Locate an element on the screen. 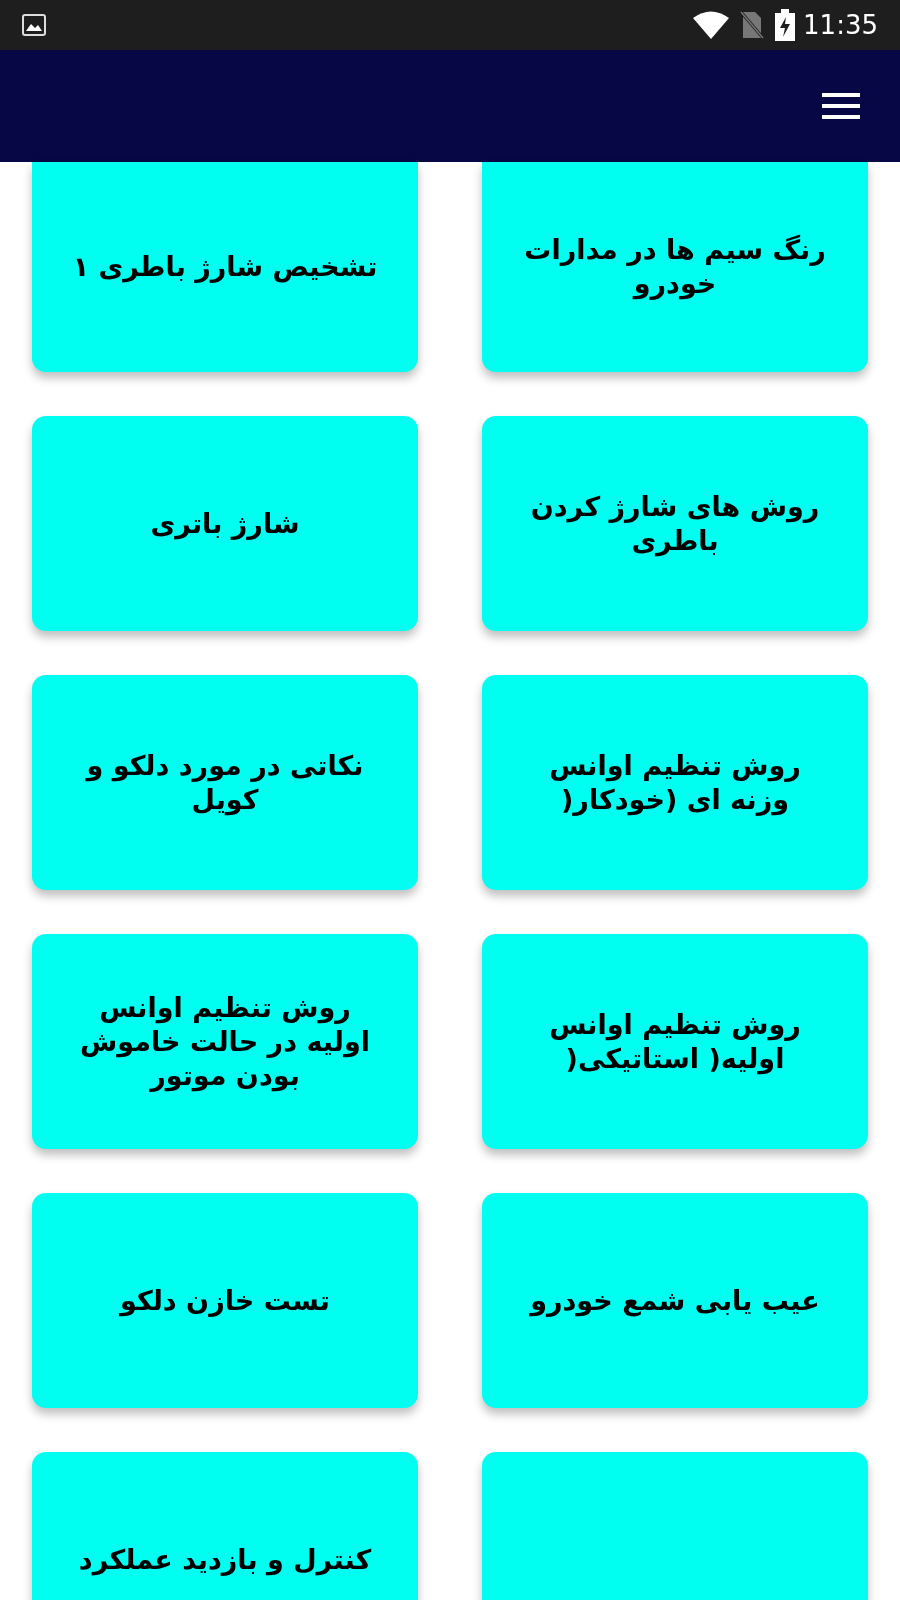 This screenshot has height=1600, width=900. menu-card: رنگ سیم ها در مدارات خودرو is located at coordinates (675, 267).